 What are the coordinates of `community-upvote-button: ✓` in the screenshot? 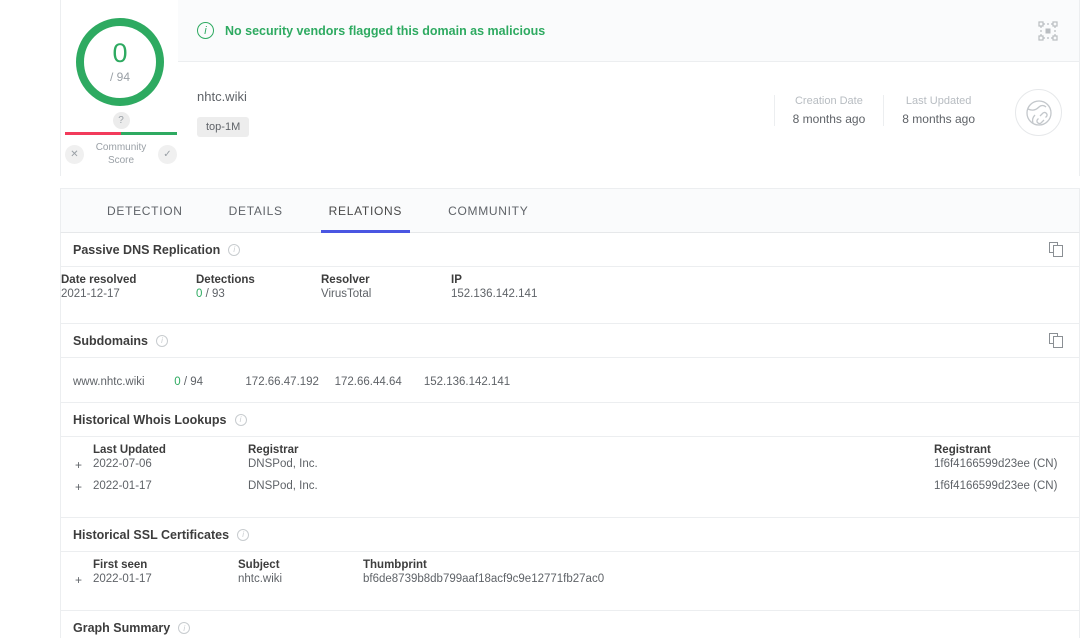 It's located at (167, 154).